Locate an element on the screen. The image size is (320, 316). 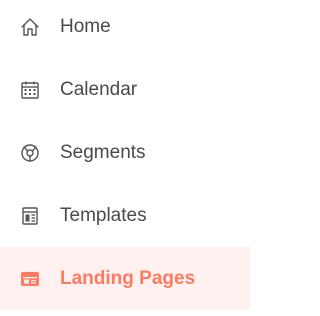
sidebar-item-label: Landing Pages is located at coordinates (128, 278).